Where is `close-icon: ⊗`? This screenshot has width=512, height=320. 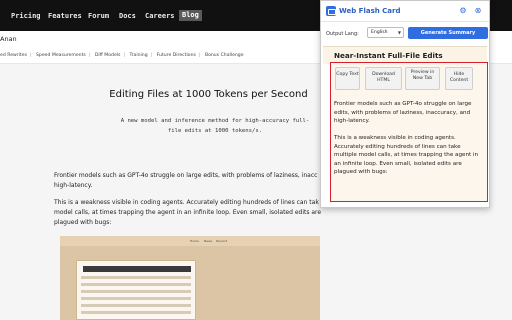
close-icon: ⊗ is located at coordinates (478, 11).